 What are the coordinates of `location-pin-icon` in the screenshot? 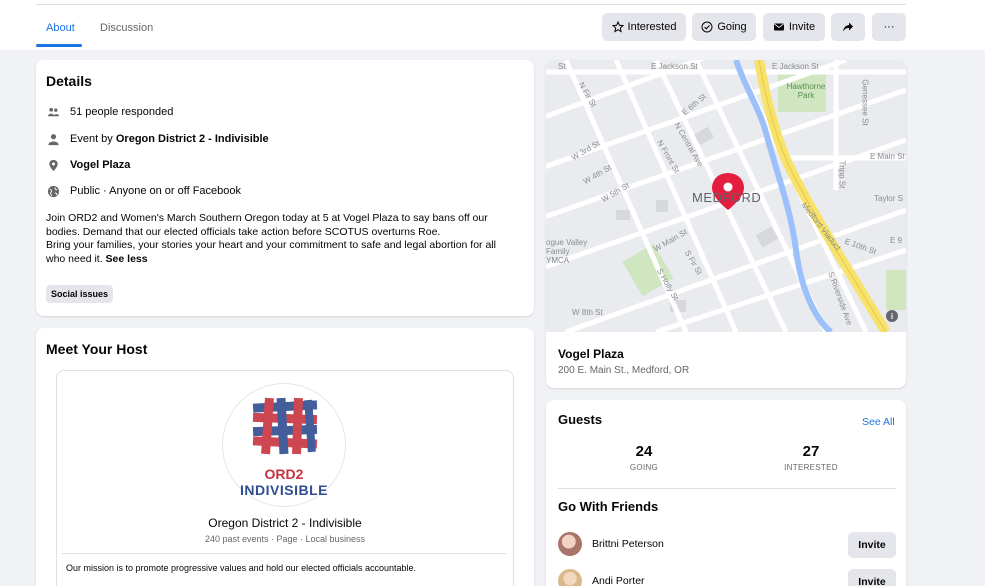 It's located at (53, 165).